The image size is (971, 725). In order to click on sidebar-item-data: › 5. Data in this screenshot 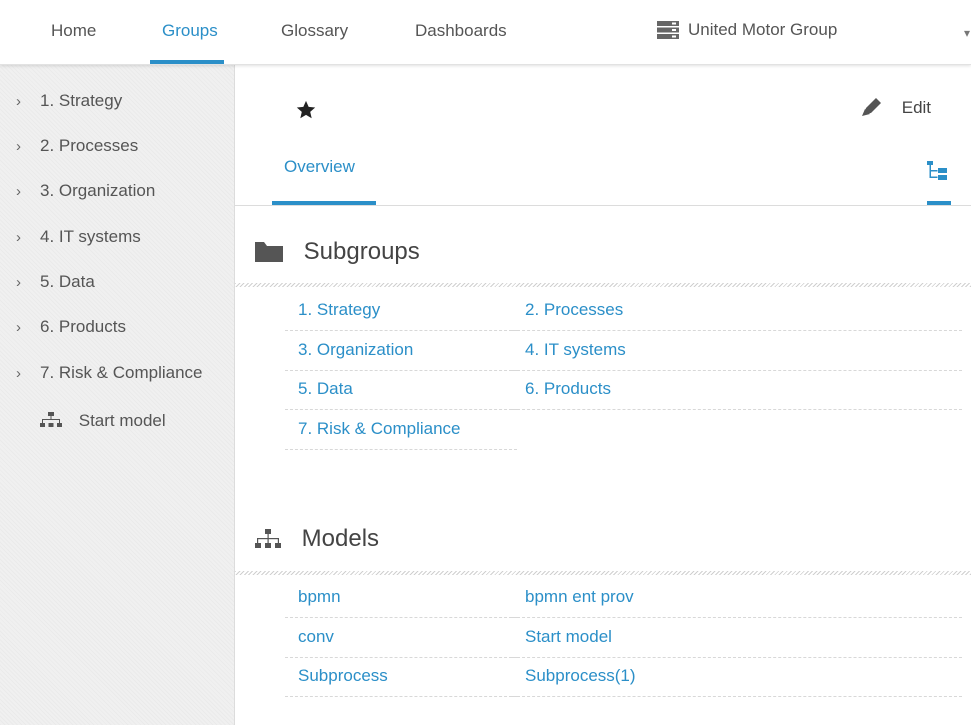, I will do `click(55, 282)`.